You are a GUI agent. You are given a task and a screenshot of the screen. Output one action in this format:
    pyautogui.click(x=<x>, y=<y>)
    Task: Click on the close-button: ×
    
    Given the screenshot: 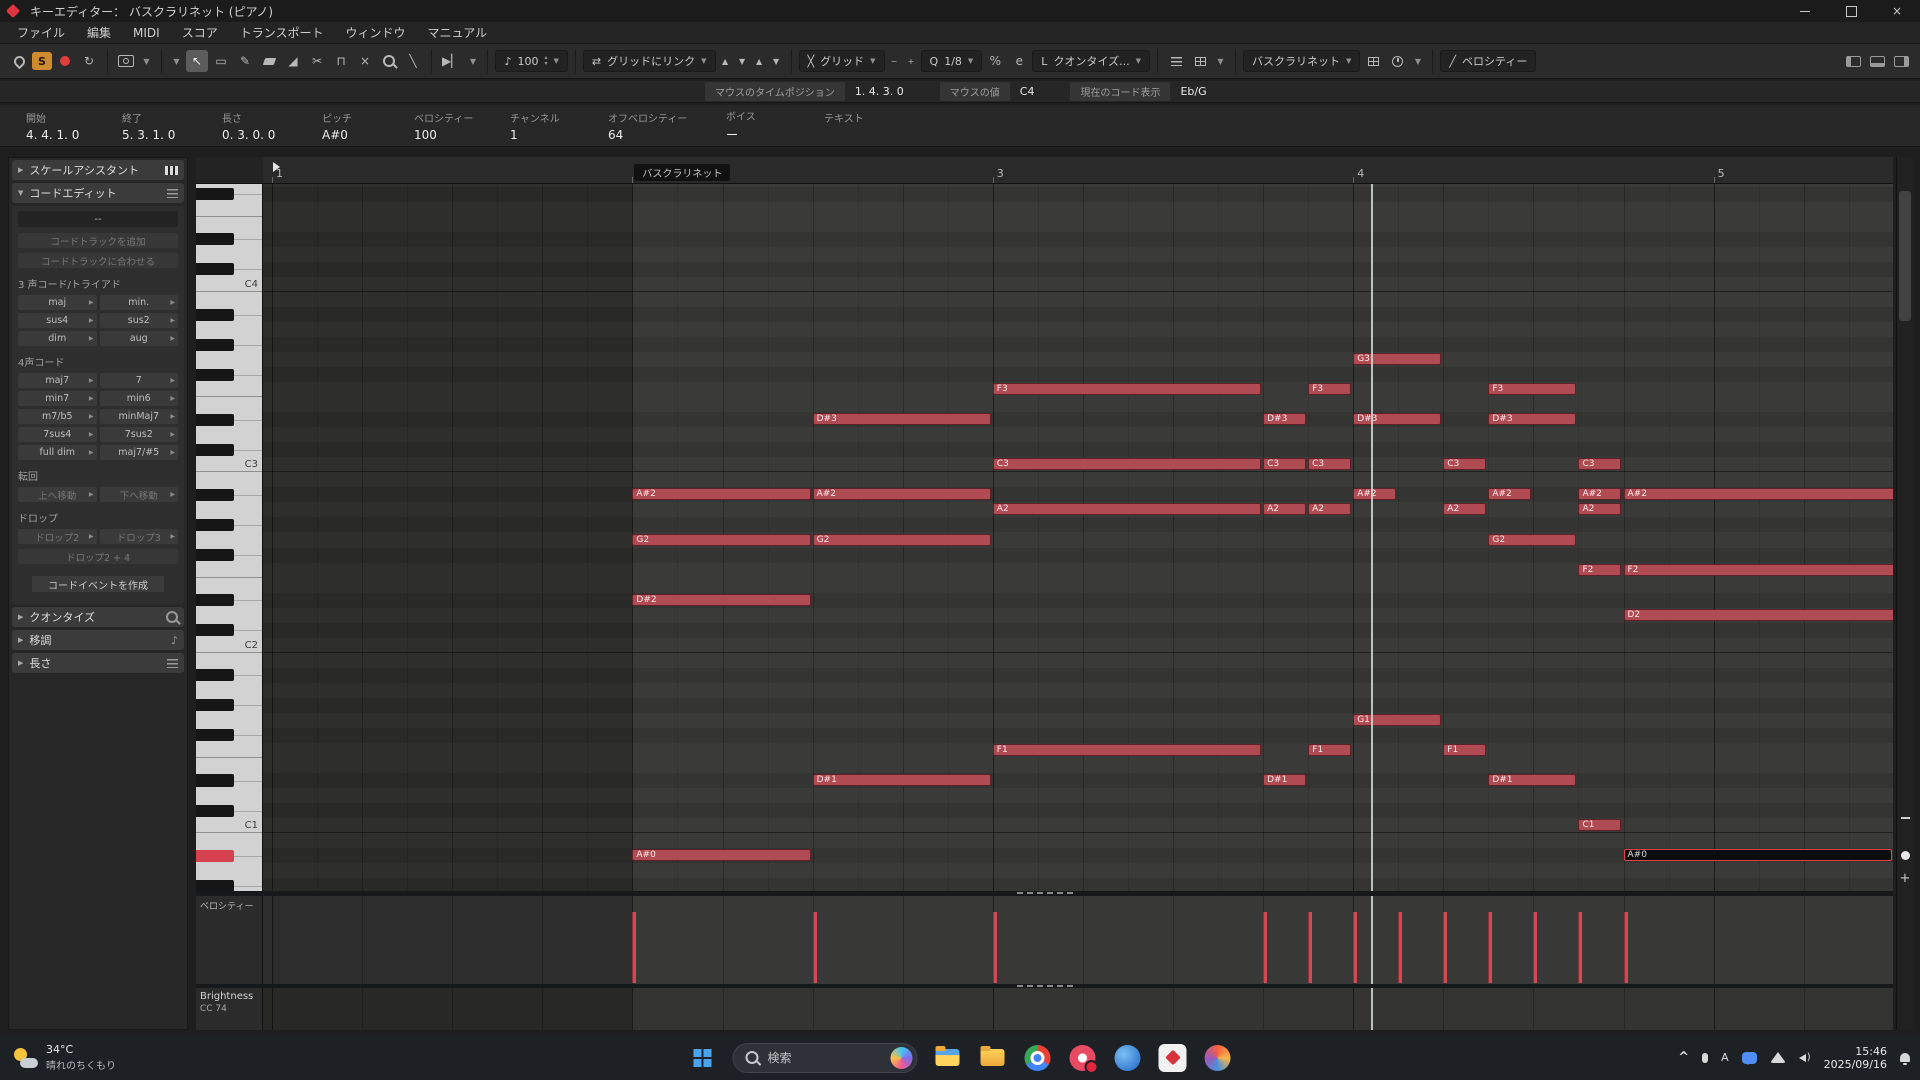 What is the action you would take?
    pyautogui.click(x=1897, y=11)
    